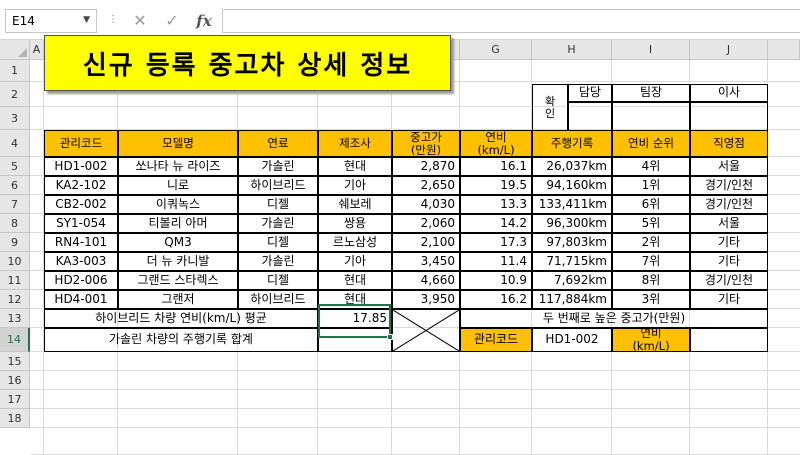 Image resolution: width=800 pixels, height=455 pixels. Describe the element at coordinates (15, 261) in the screenshot. I see `row-header-10: 10` at that location.